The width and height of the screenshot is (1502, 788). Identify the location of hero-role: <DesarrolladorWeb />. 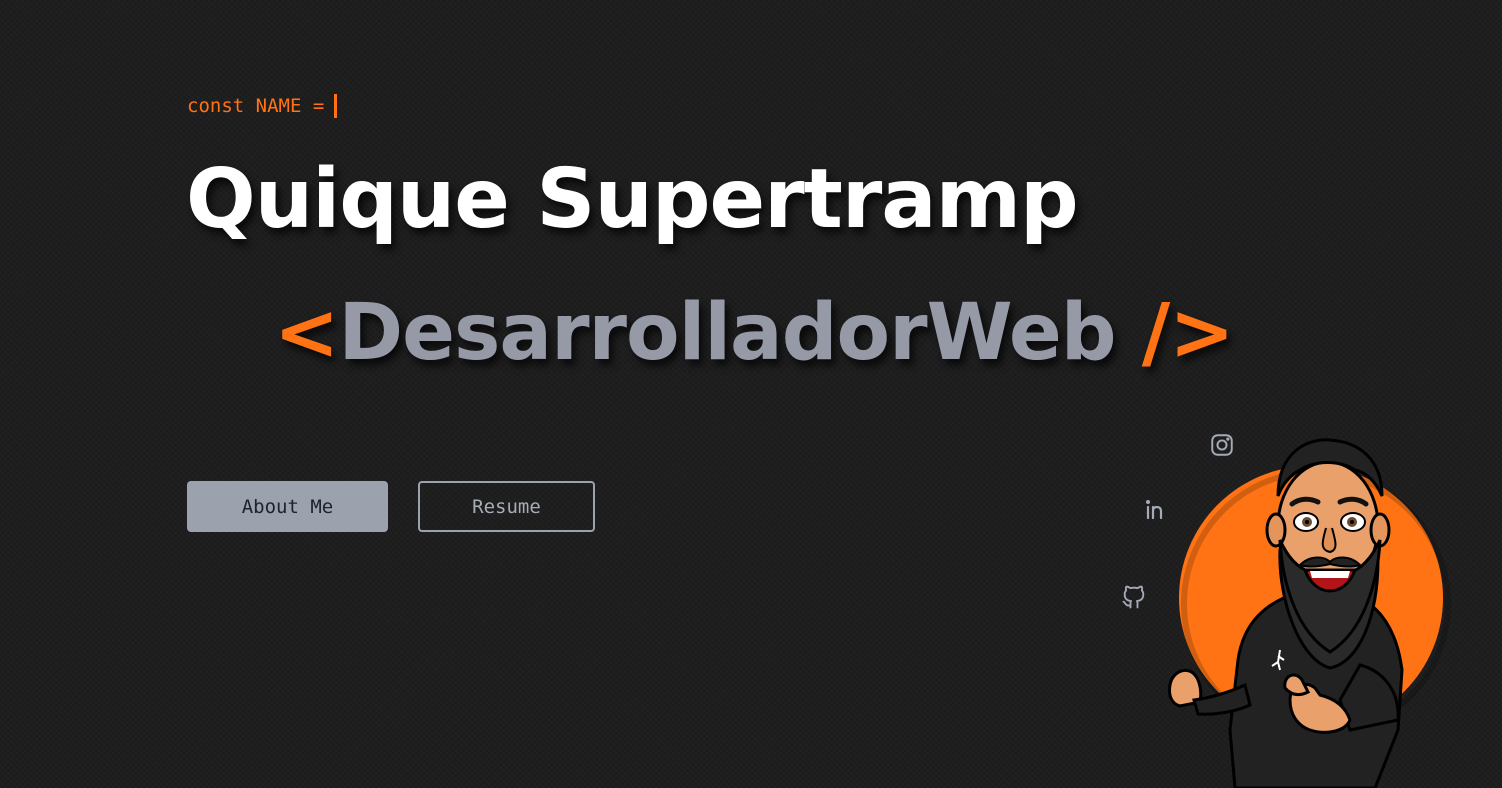
(754, 333).